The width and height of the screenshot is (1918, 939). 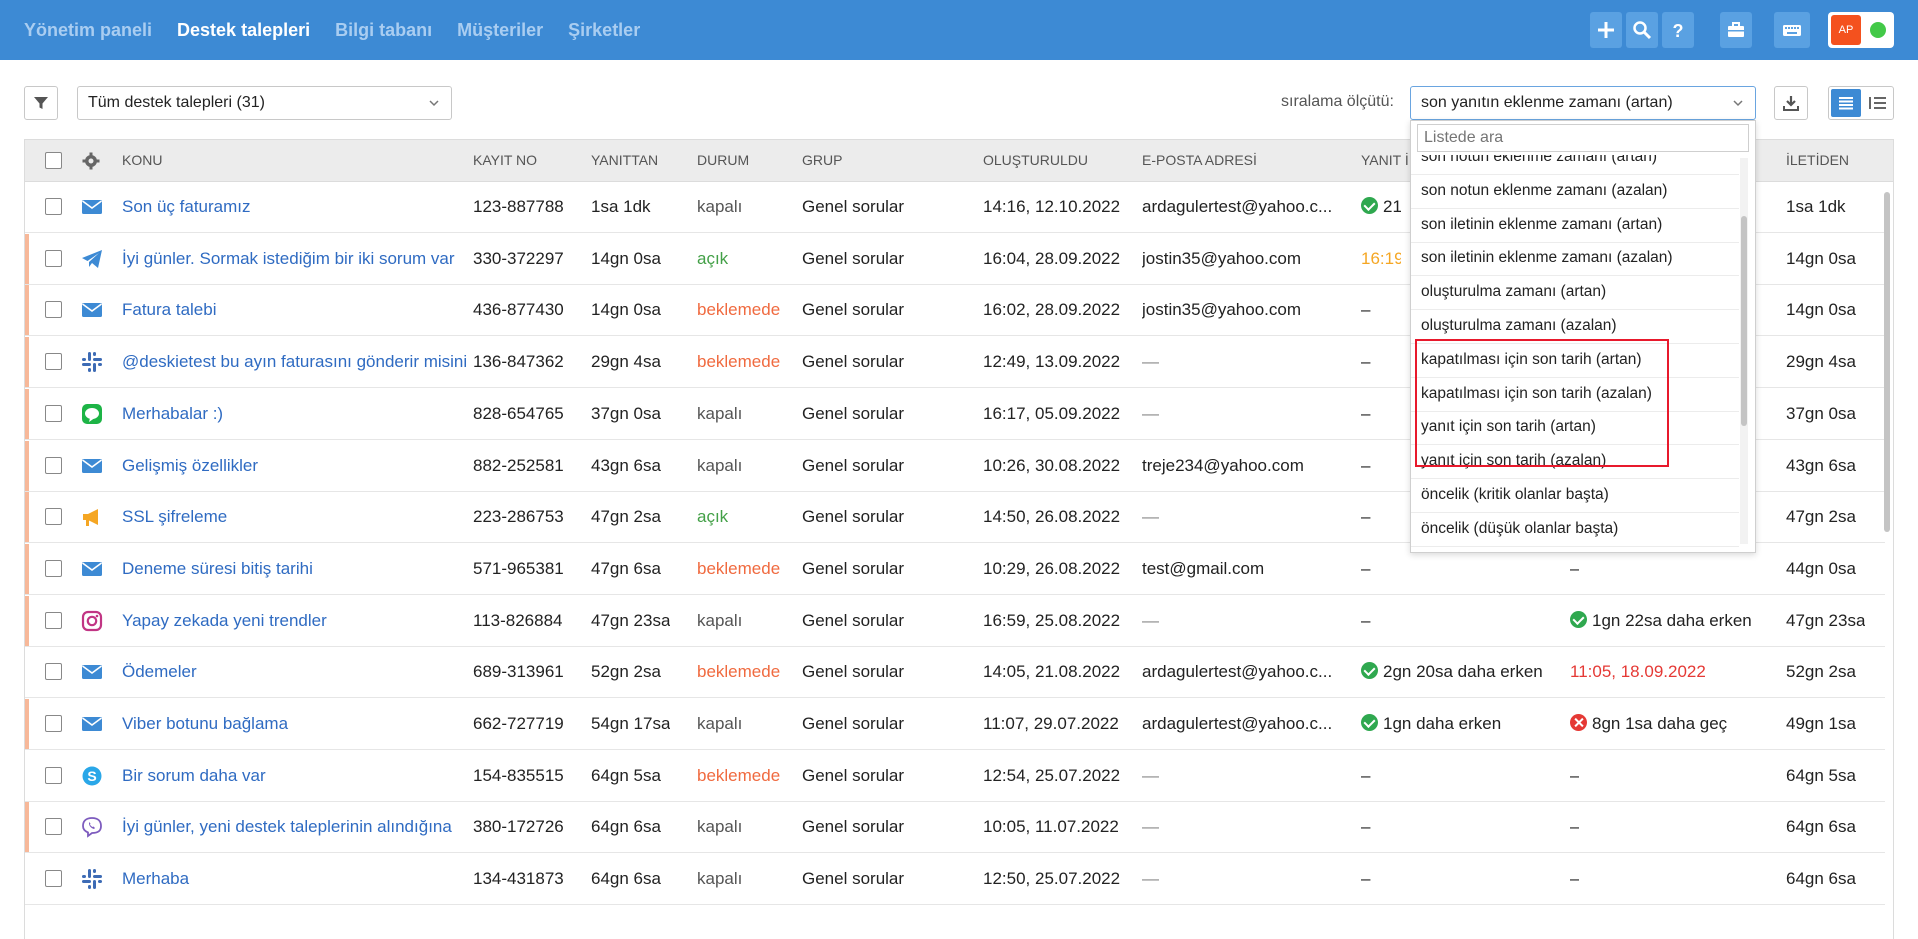 I want to click on megaphone-icon, so click(x=92, y=517).